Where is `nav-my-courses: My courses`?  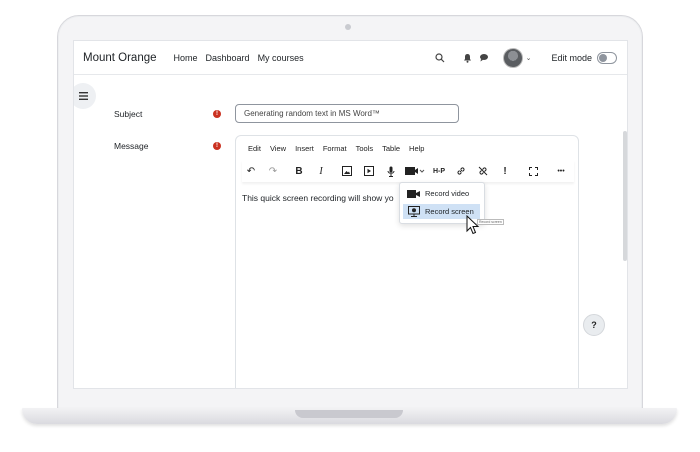 nav-my-courses: My courses is located at coordinates (281, 58).